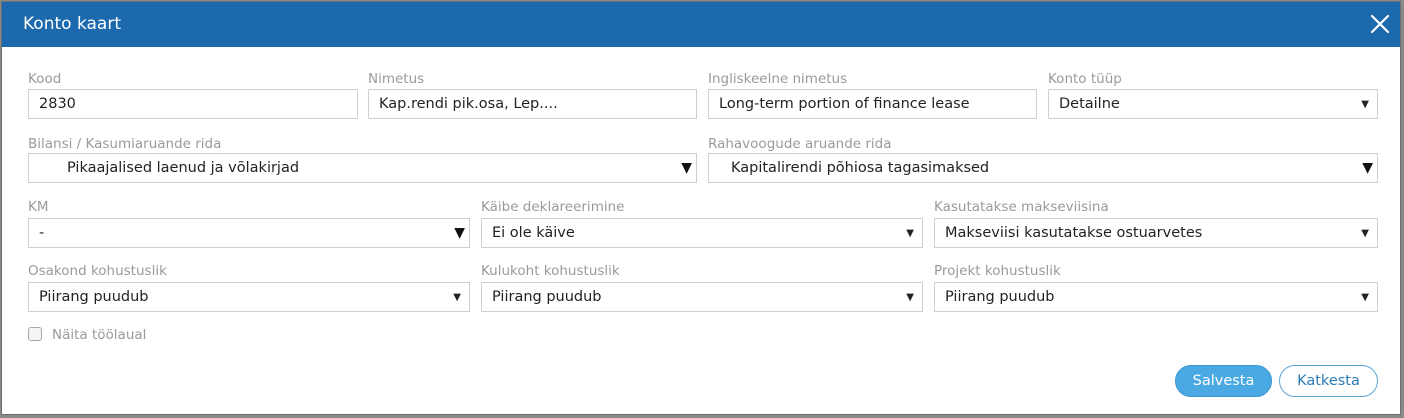 The height and width of the screenshot is (418, 1404). I want to click on kaibe-value: Ei ole käive, so click(533, 233).